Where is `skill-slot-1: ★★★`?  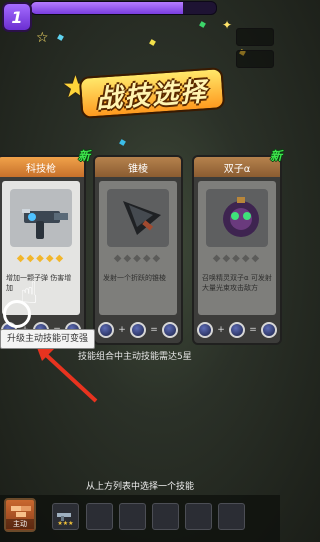 skill-slot-1: ★★★ is located at coordinates (65, 516).